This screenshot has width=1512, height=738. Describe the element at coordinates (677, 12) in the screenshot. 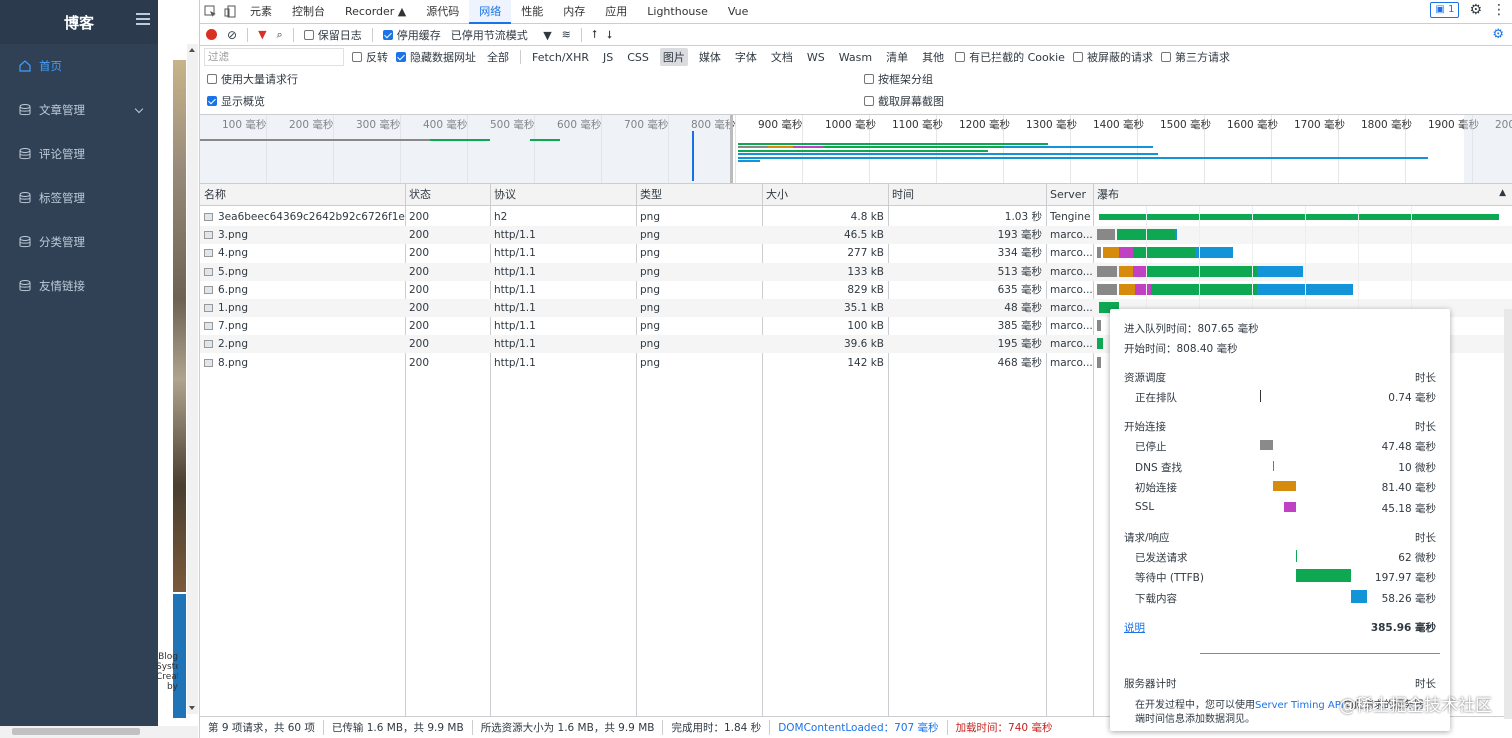

I see `tab-lighthouse: Lighthouse` at that location.